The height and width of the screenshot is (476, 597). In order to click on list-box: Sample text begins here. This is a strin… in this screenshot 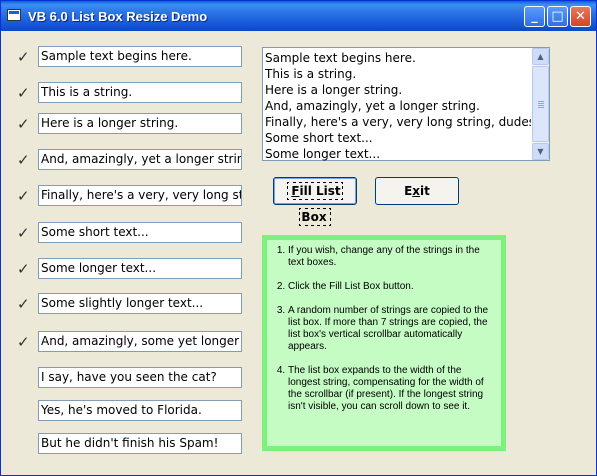, I will do `click(406, 104)`.